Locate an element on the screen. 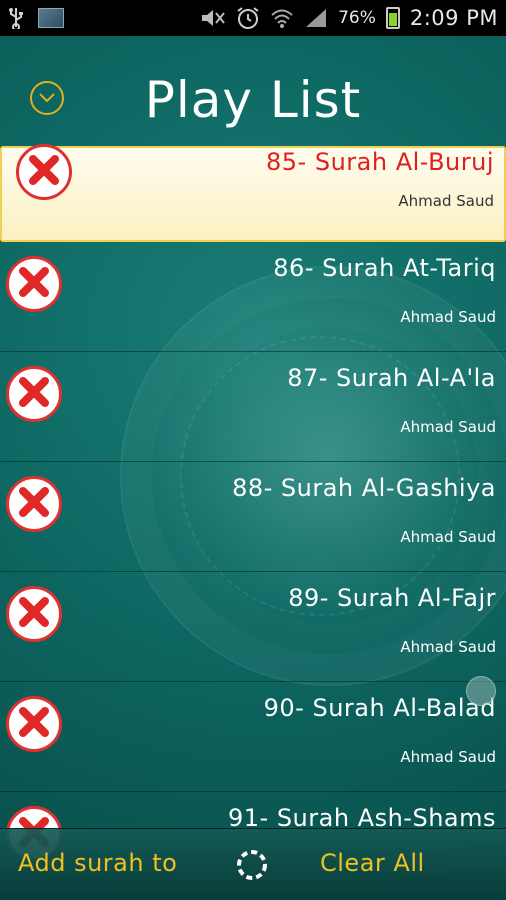 This screenshot has height=900, width=506. image-thumbnail-icon is located at coordinates (51, 18).